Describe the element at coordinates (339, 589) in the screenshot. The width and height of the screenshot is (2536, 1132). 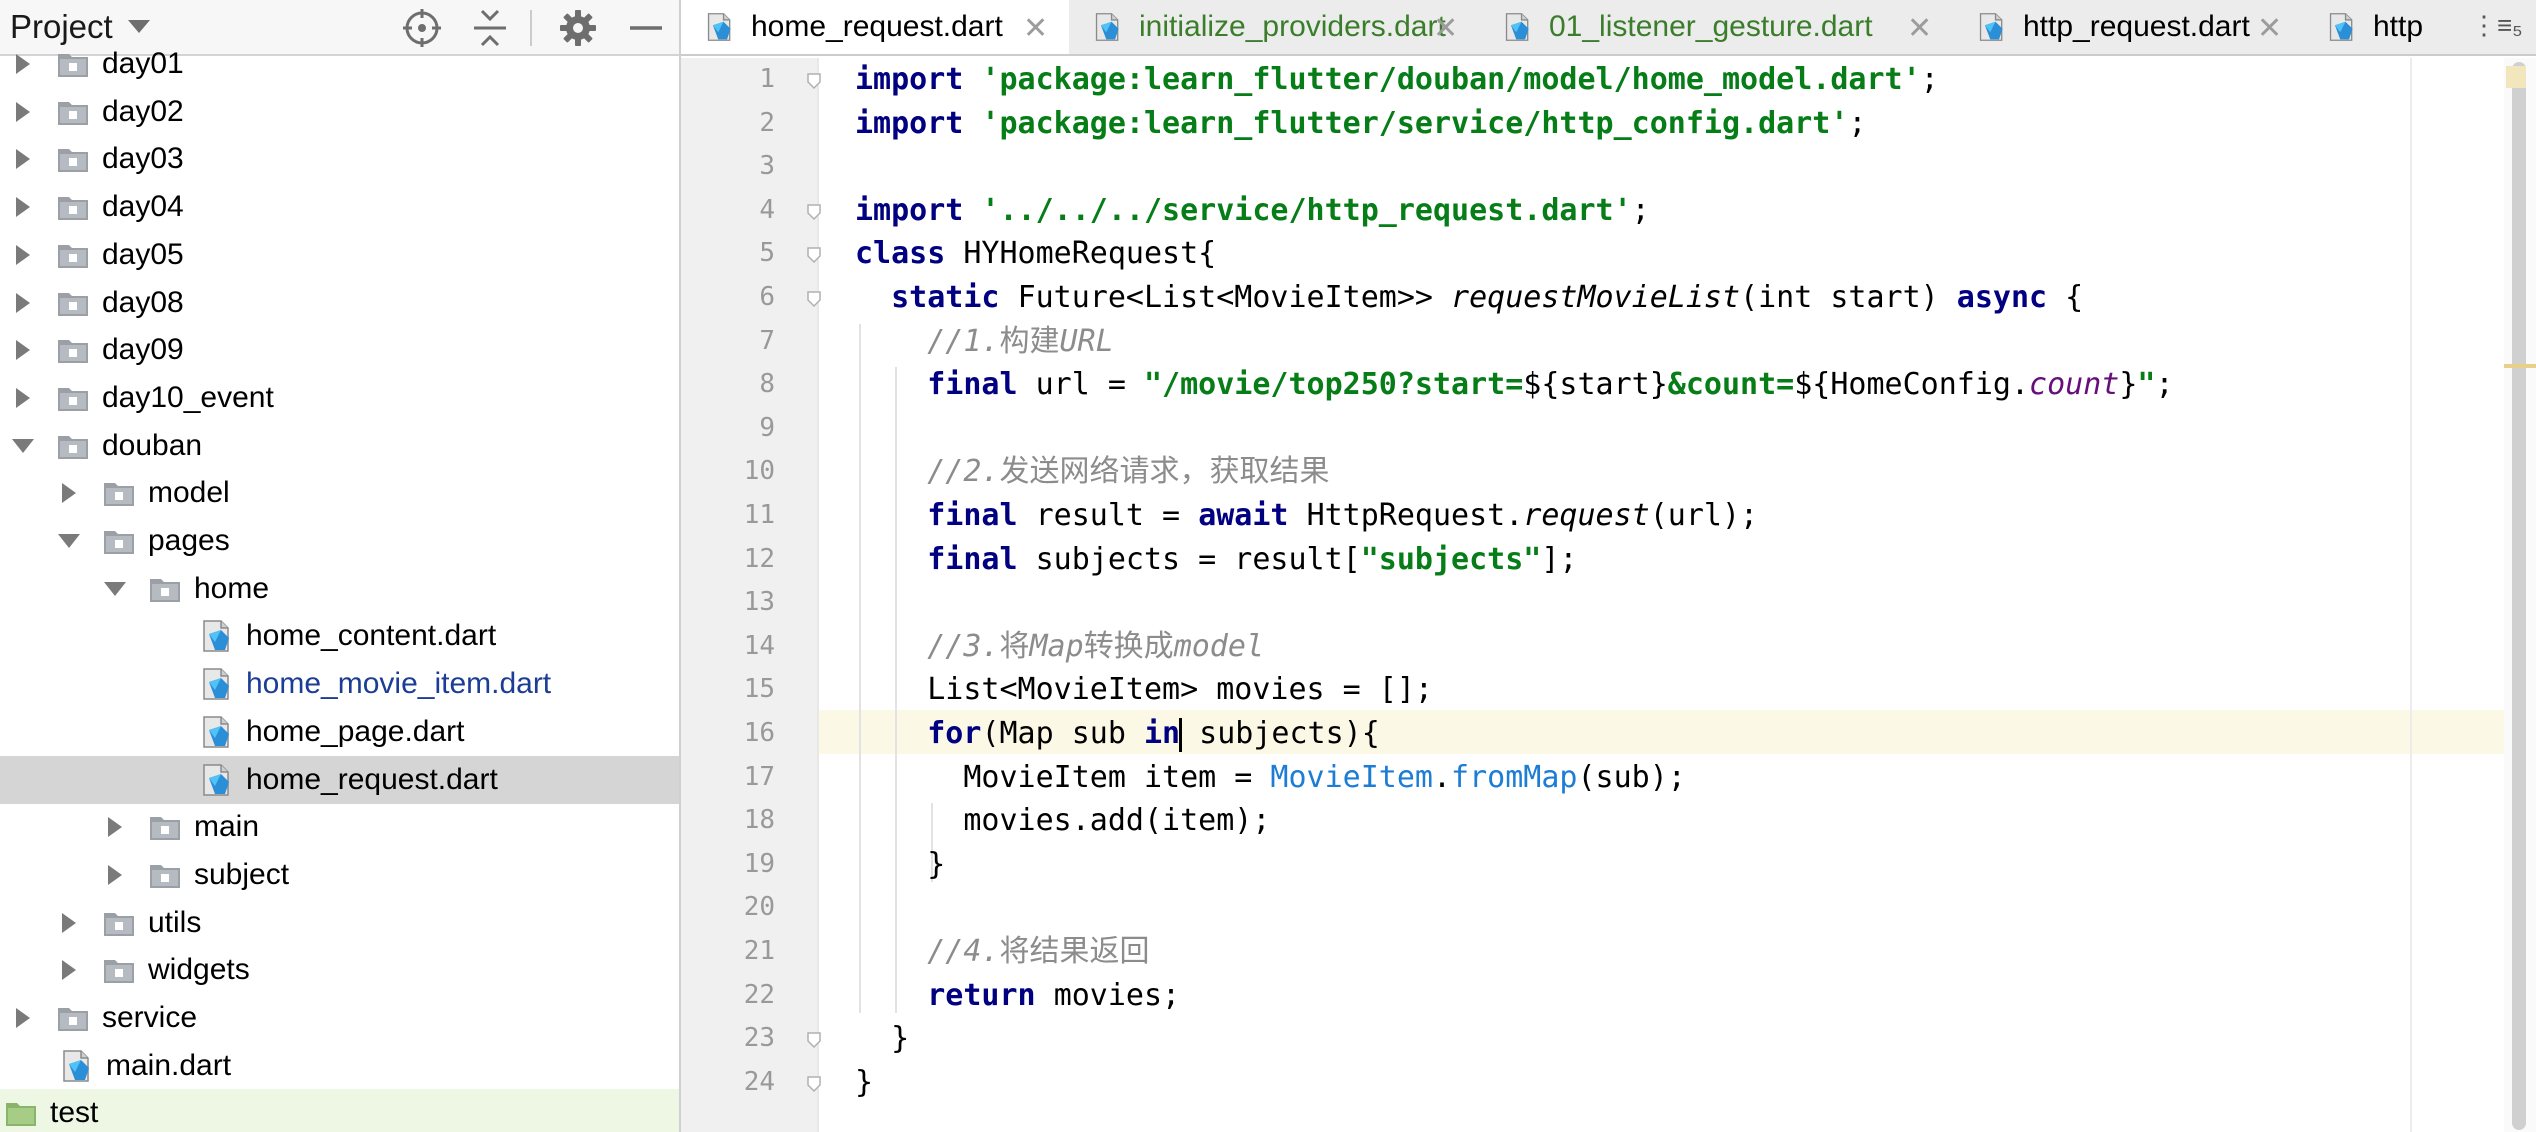
I see `tree-folder-item: home` at that location.